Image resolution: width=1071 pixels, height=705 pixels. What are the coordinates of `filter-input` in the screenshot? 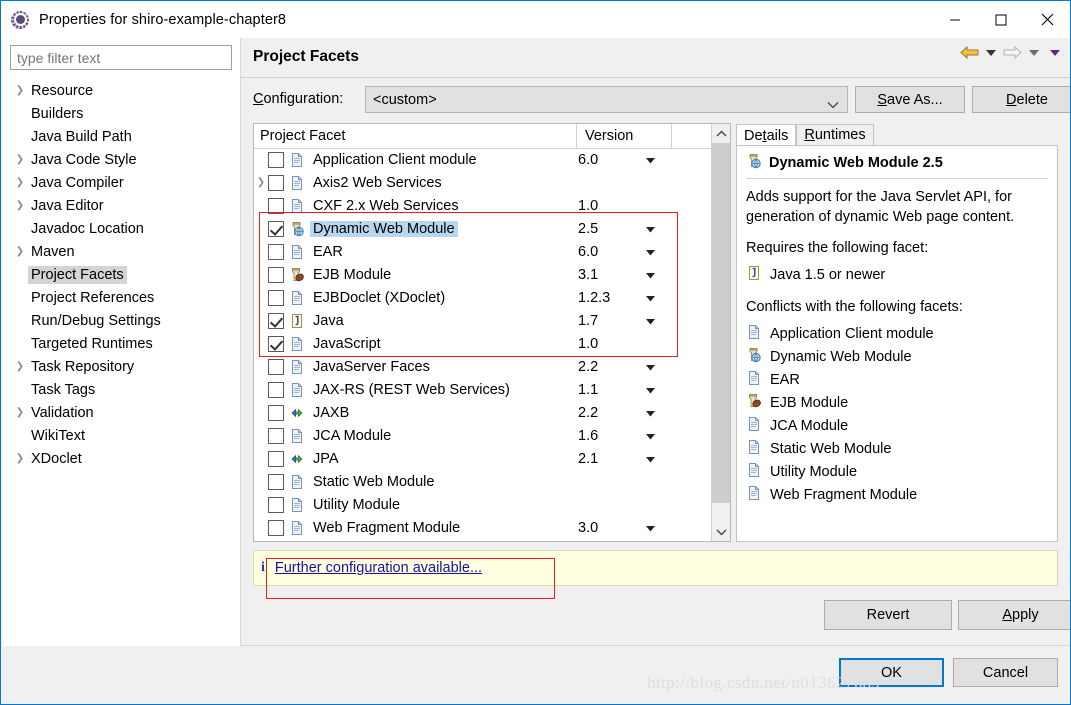 It's located at (121, 57).